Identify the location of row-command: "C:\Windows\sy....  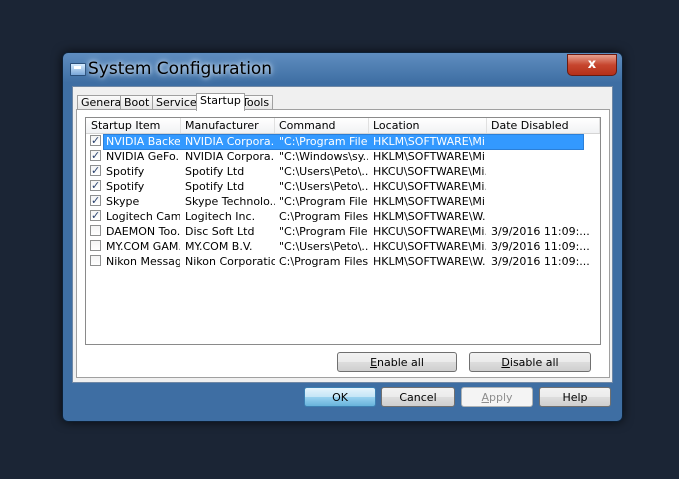
(323, 156).